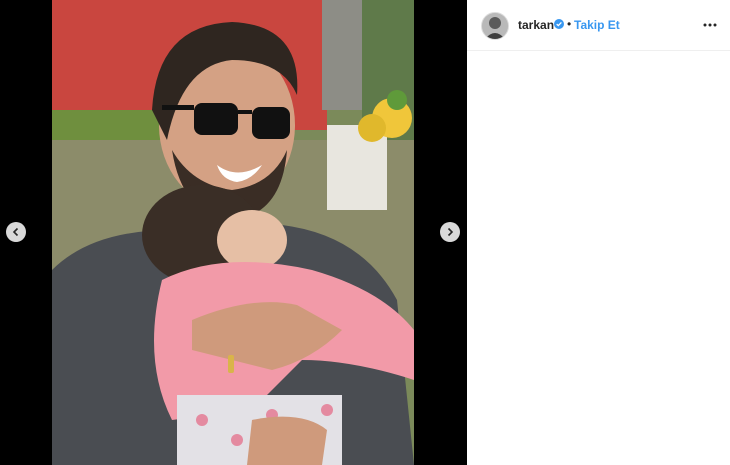 The height and width of the screenshot is (465, 730). What do you see at coordinates (559, 24) in the screenshot?
I see `verified-badge-icon` at bounding box center [559, 24].